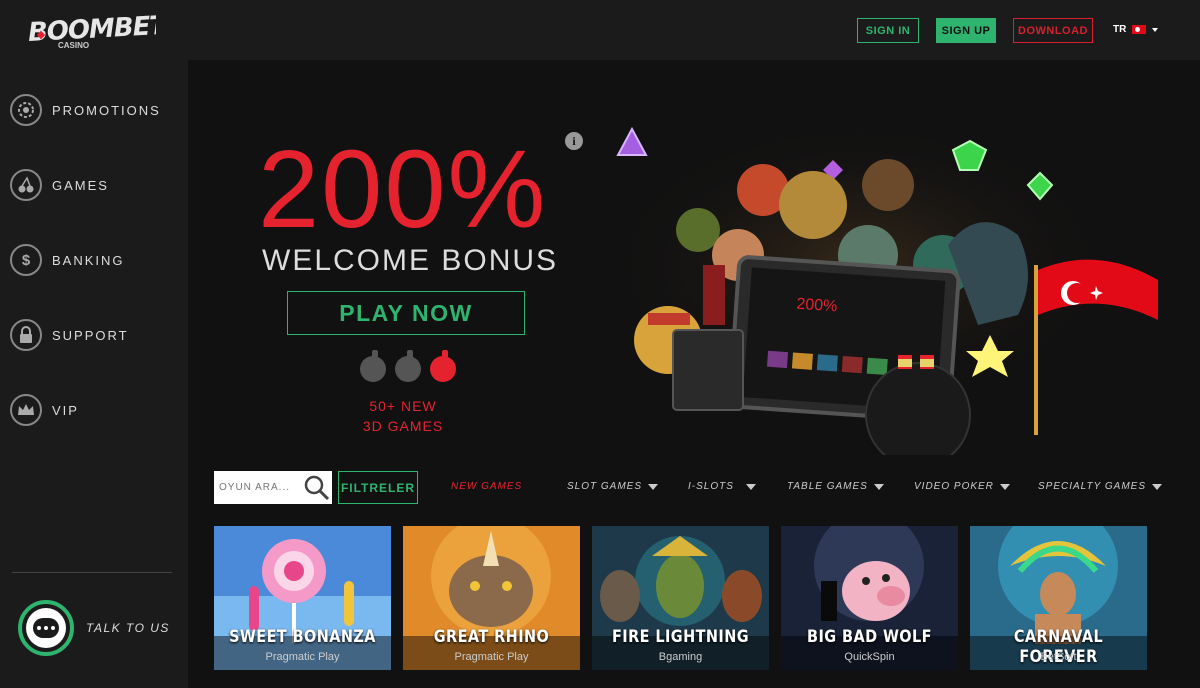  I want to click on great-rhino-thumbnail, so click(491, 598).